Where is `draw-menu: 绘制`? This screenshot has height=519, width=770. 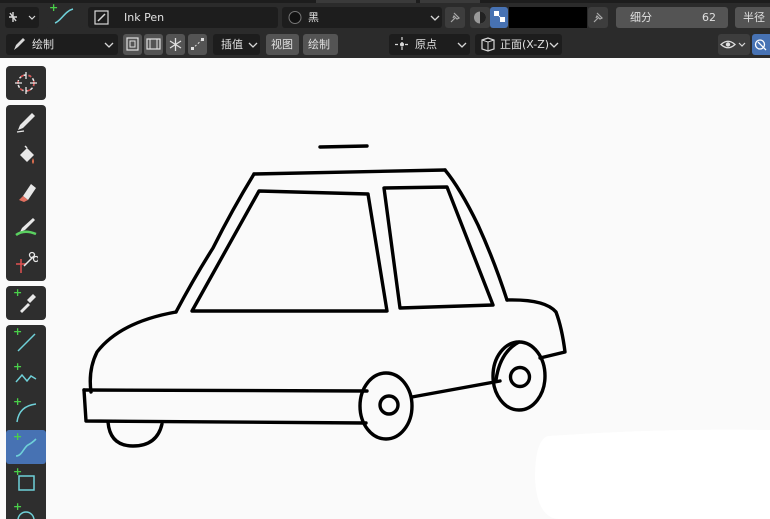
draw-menu: 绘制 is located at coordinates (320, 44).